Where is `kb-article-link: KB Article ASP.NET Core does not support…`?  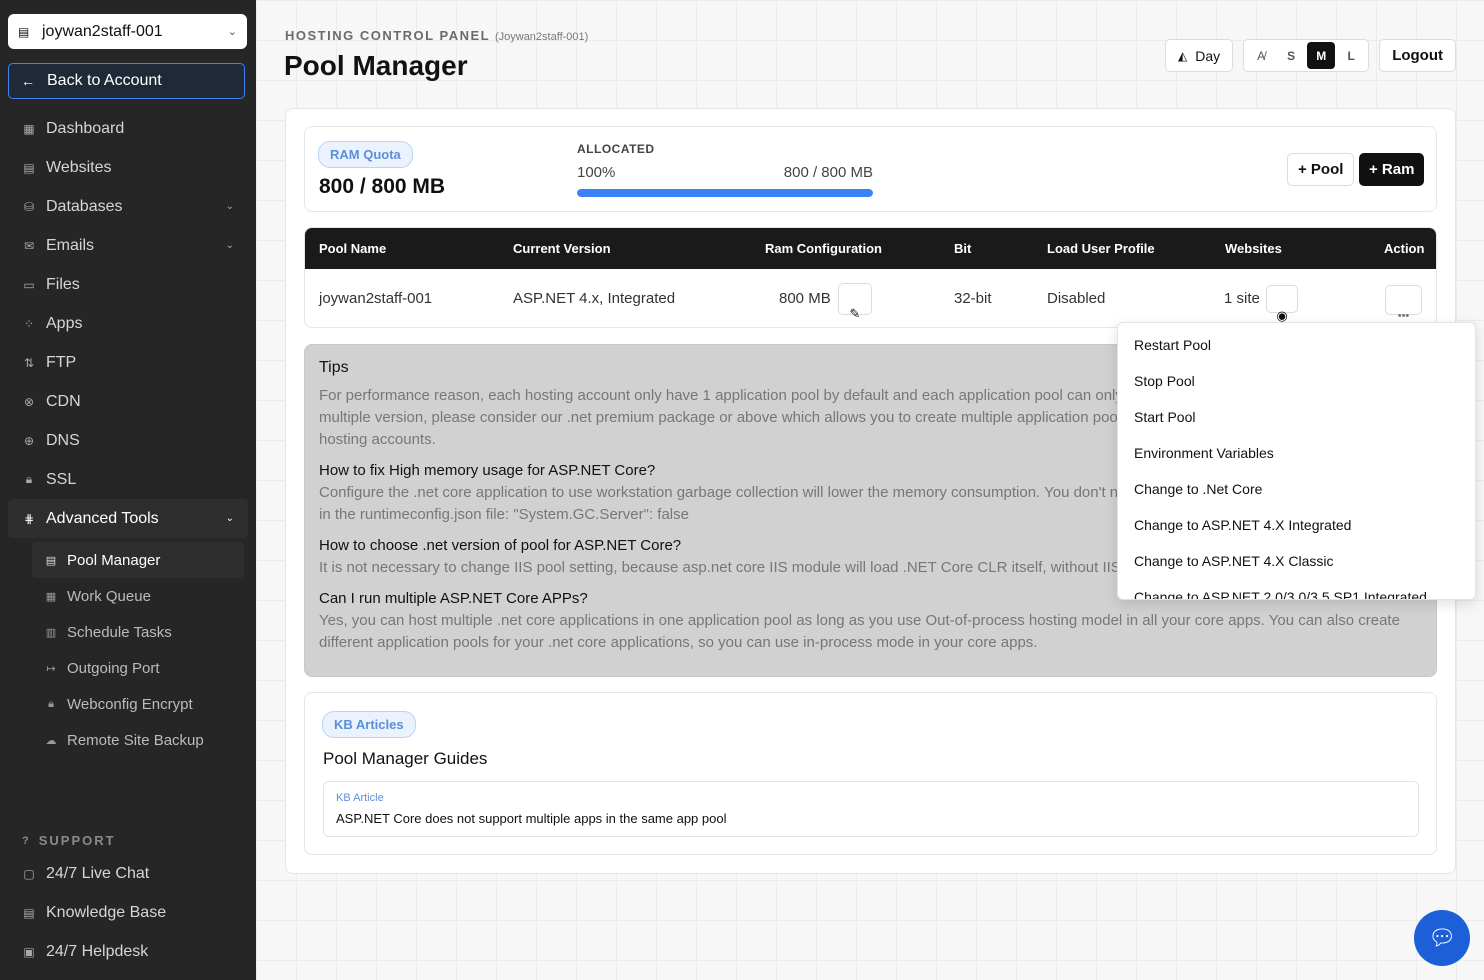 kb-article-link: KB Article ASP.NET Core does not support… is located at coordinates (871, 809).